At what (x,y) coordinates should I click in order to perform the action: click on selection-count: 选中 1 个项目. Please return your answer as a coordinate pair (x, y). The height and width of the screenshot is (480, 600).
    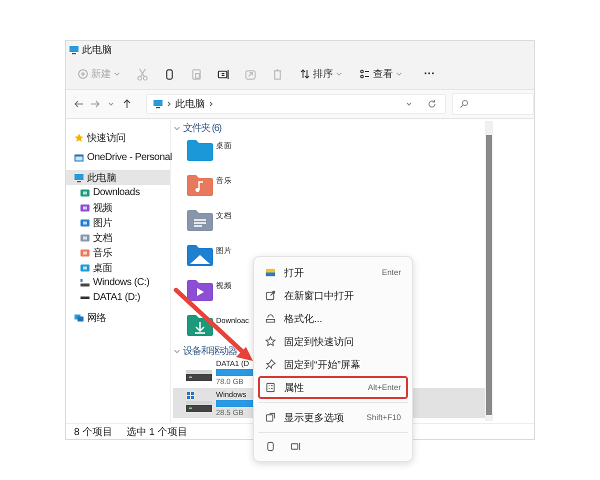
    Looking at the image, I should click on (157, 432).